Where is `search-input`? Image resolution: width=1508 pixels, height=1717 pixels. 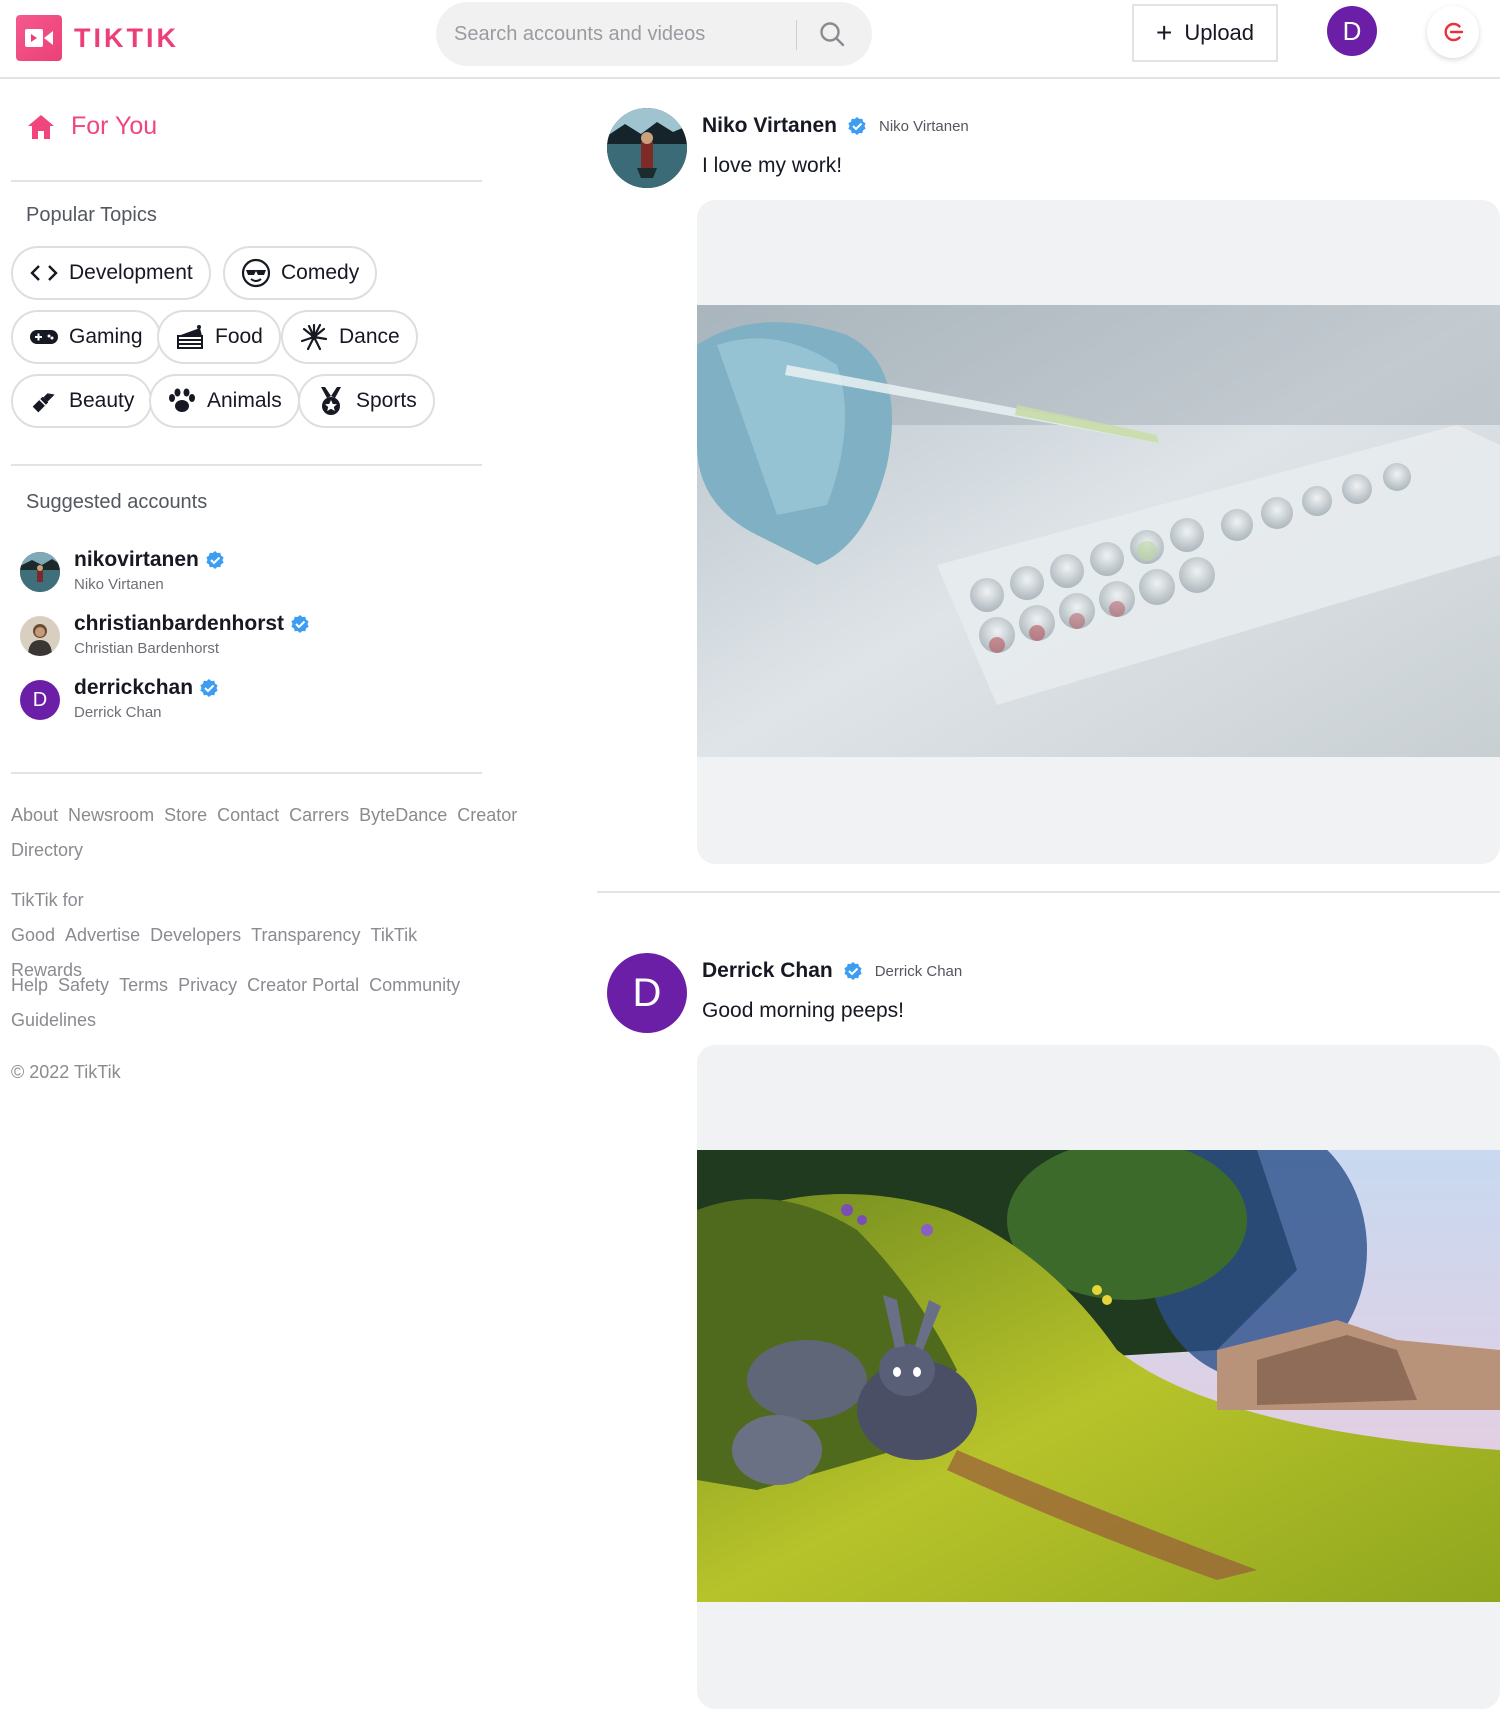 search-input is located at coordinates (624, 34).